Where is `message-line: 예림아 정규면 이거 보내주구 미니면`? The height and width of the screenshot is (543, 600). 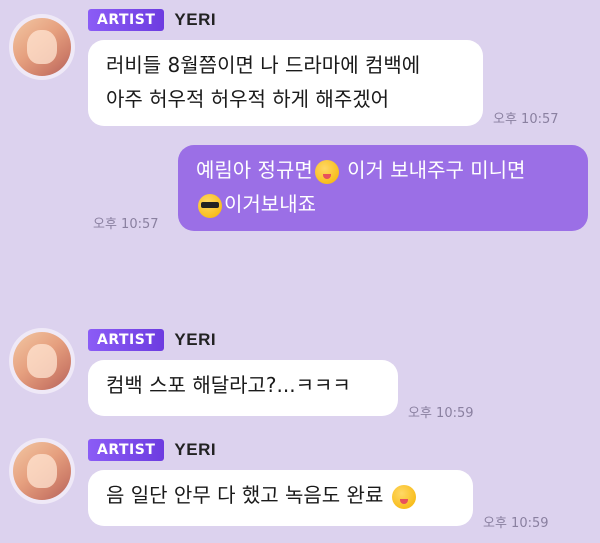 message-line: 예림아 정규면 이거 보내주구 미니면 is located at coordinates (383, 170).